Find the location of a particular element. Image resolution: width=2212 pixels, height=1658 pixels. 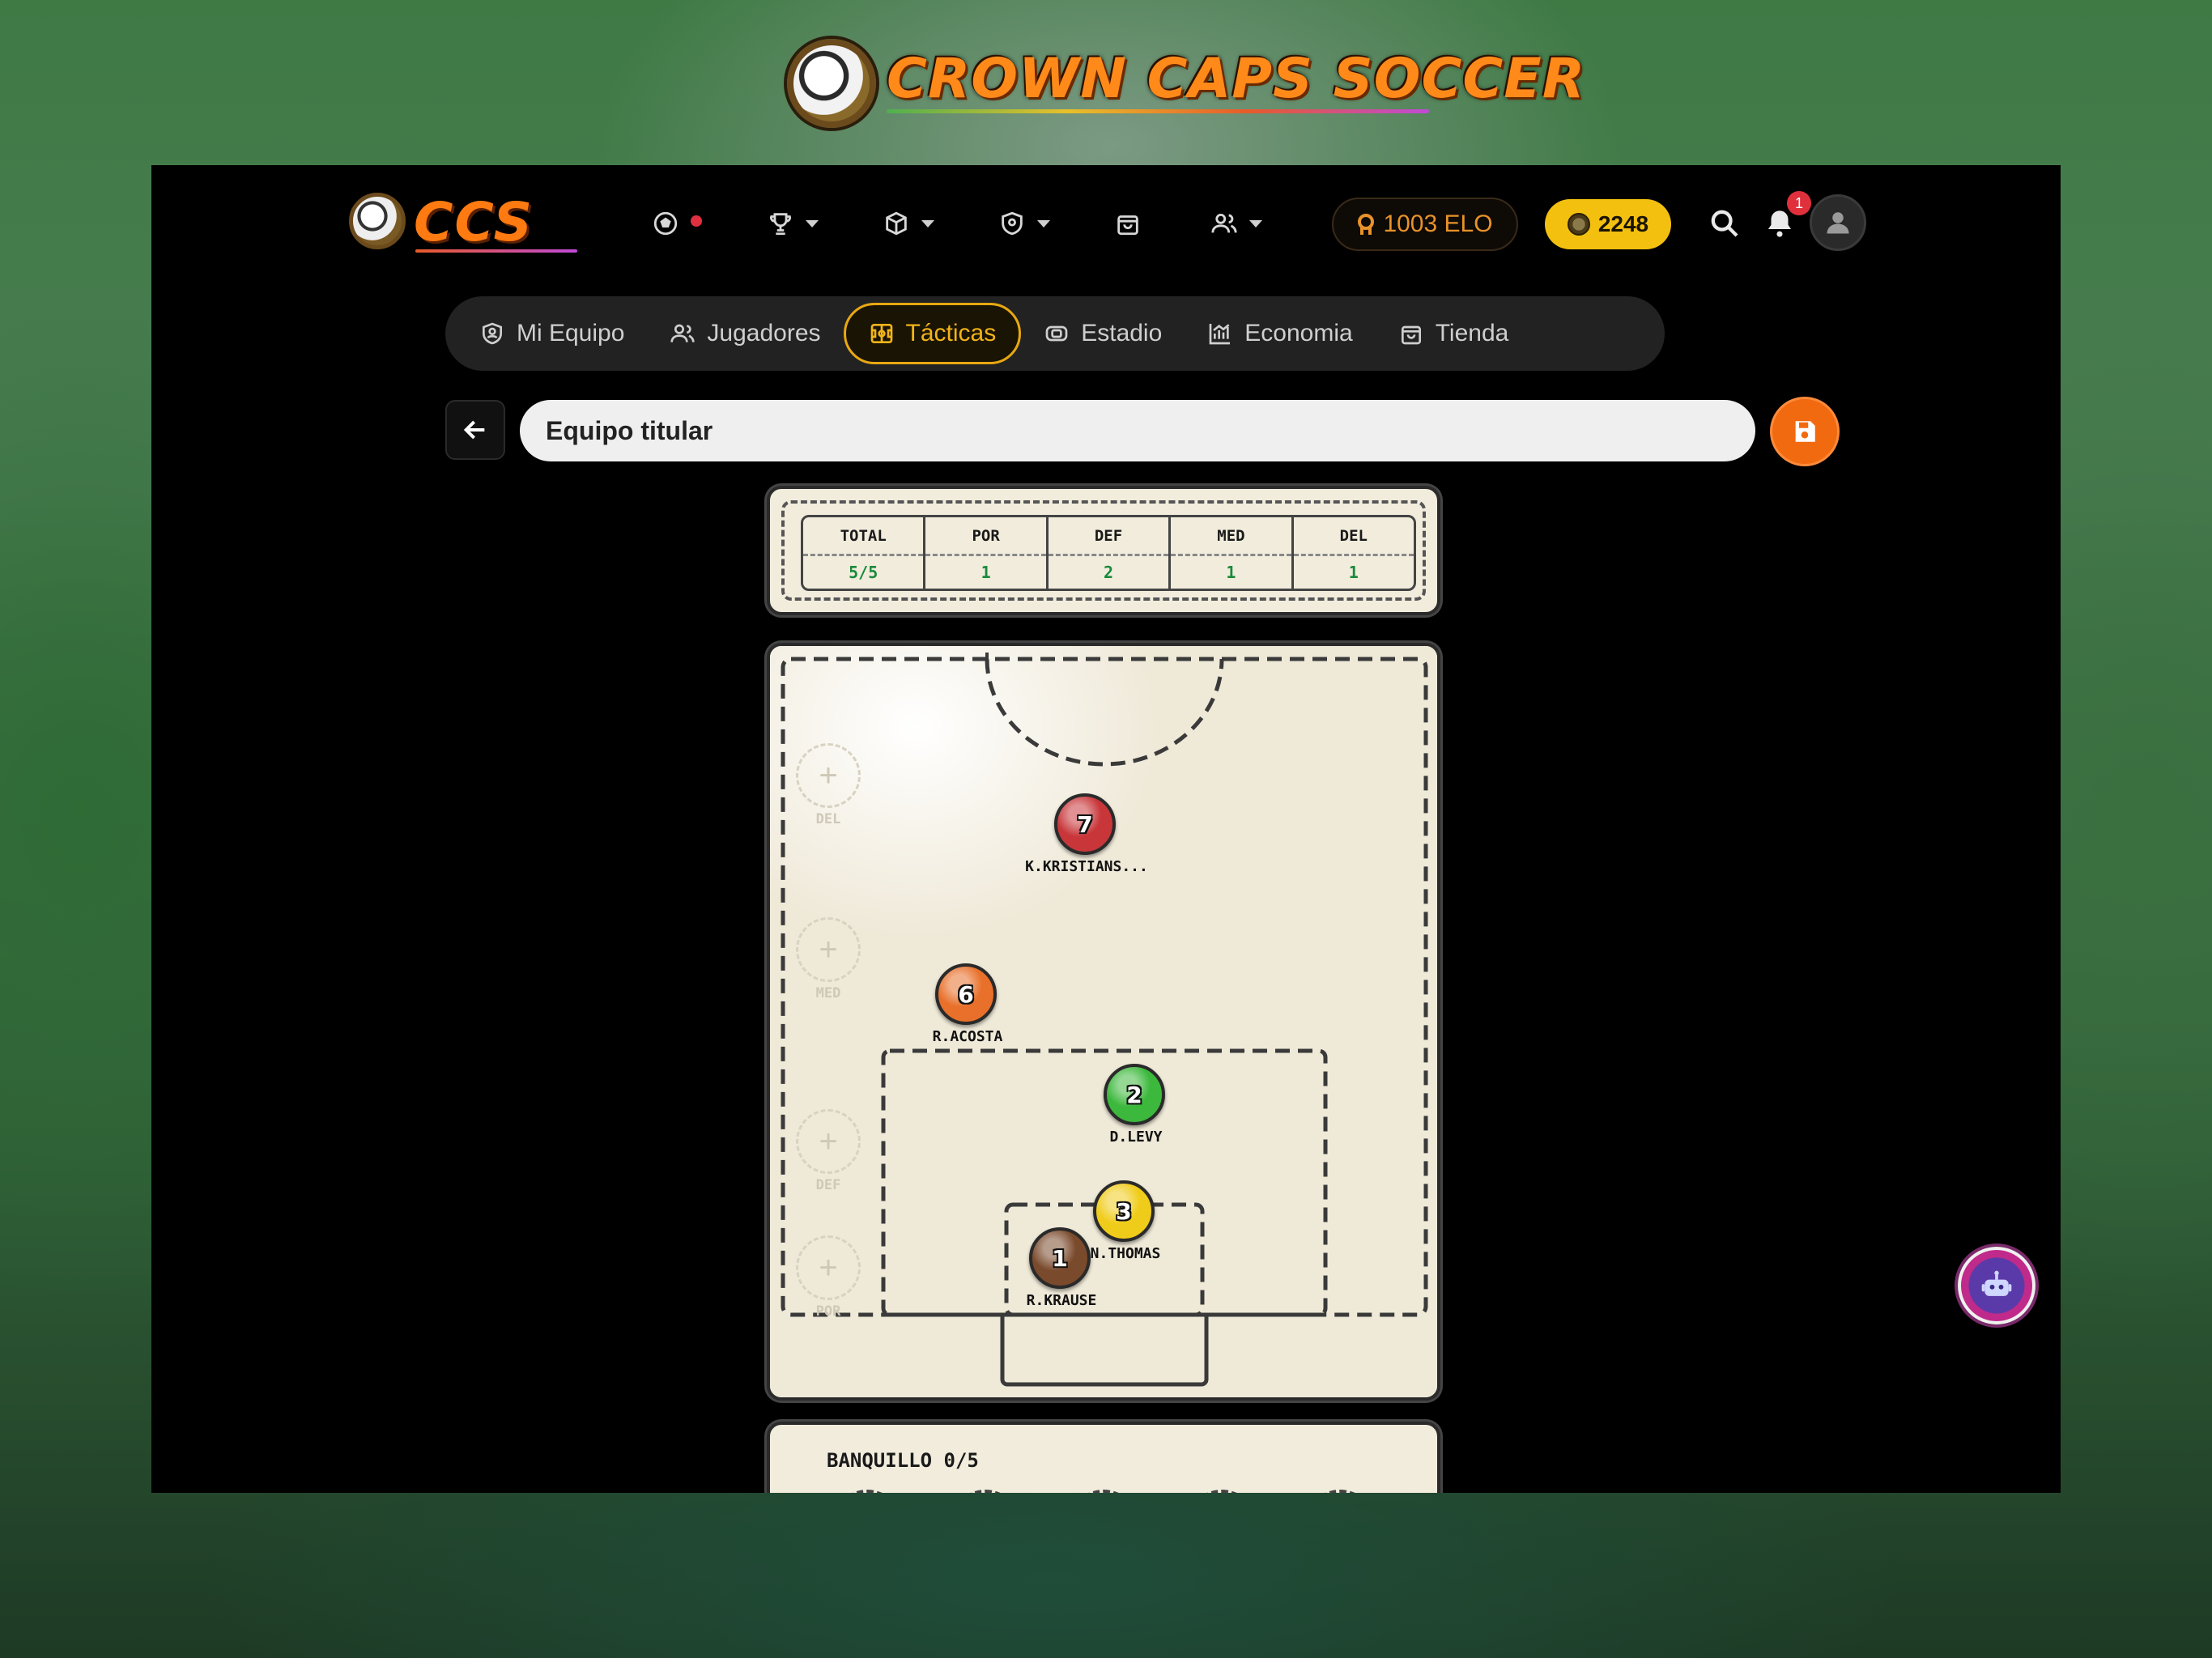

stat-del: DEL 1 is located at coordinates (1354, 553).